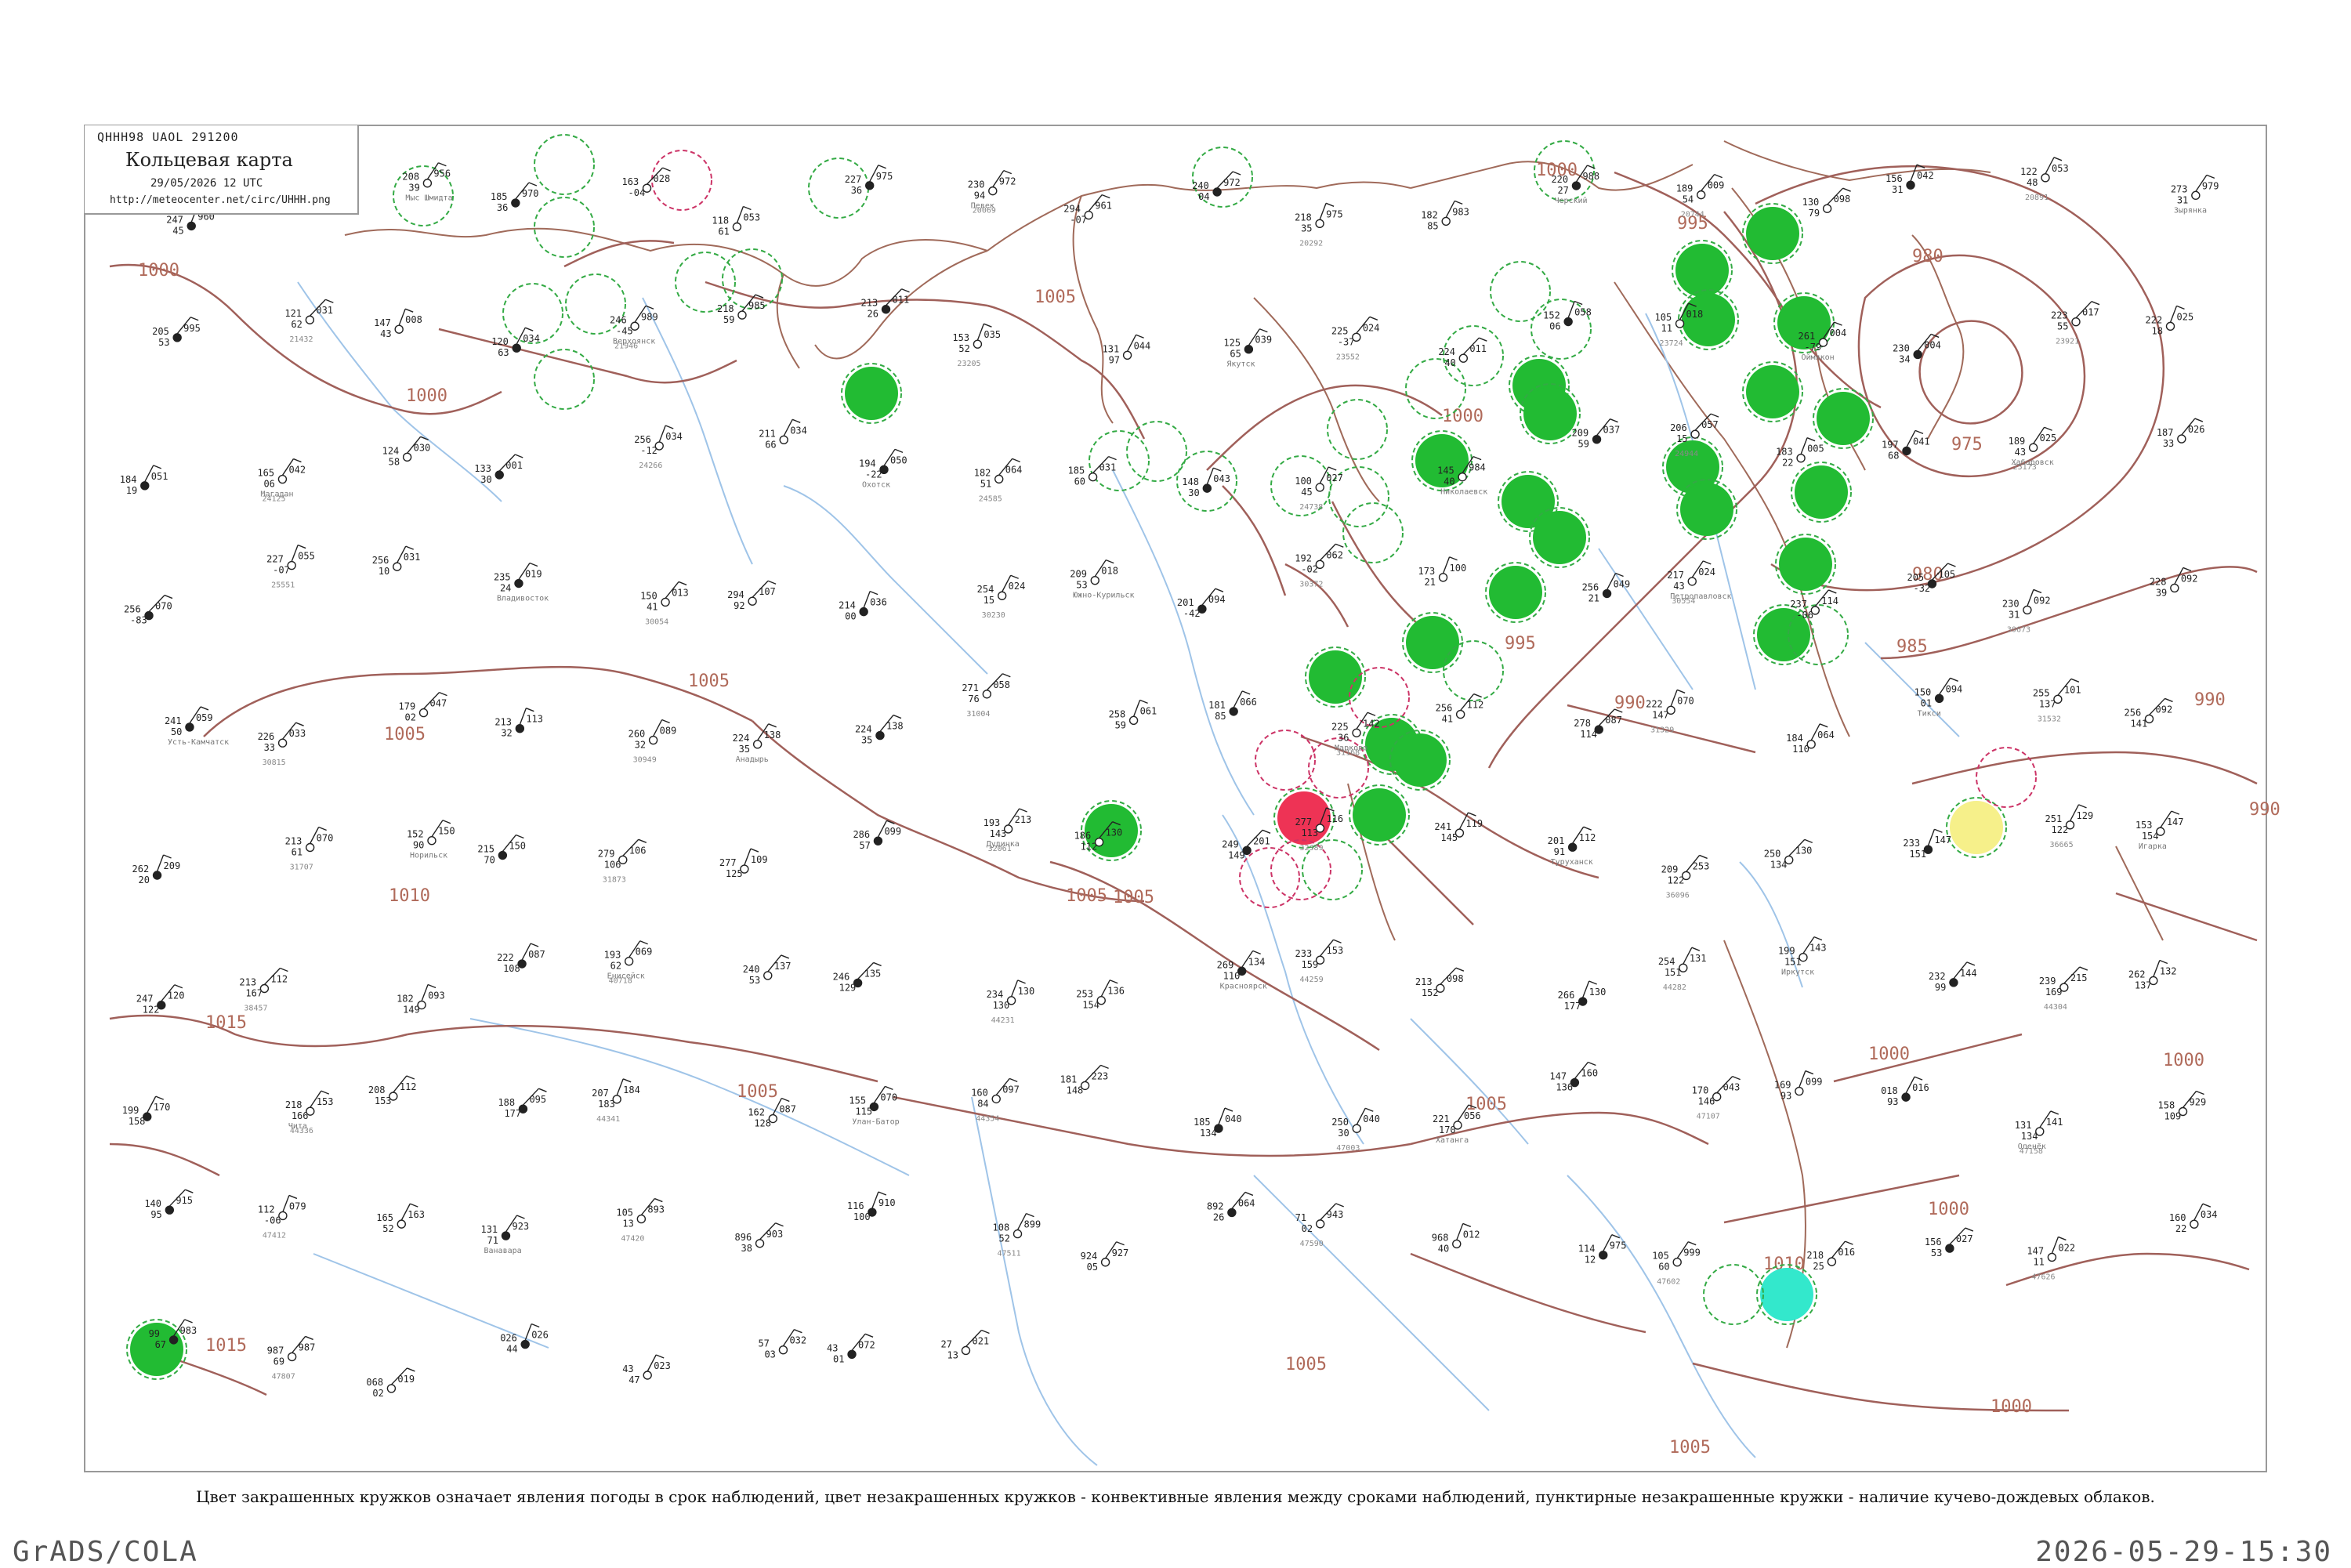 This screenshot has width=2351, height=1568. Describe the element at coordinates (783, 434) in the screenshot. I see `station-plot: 21166 034` at that location.